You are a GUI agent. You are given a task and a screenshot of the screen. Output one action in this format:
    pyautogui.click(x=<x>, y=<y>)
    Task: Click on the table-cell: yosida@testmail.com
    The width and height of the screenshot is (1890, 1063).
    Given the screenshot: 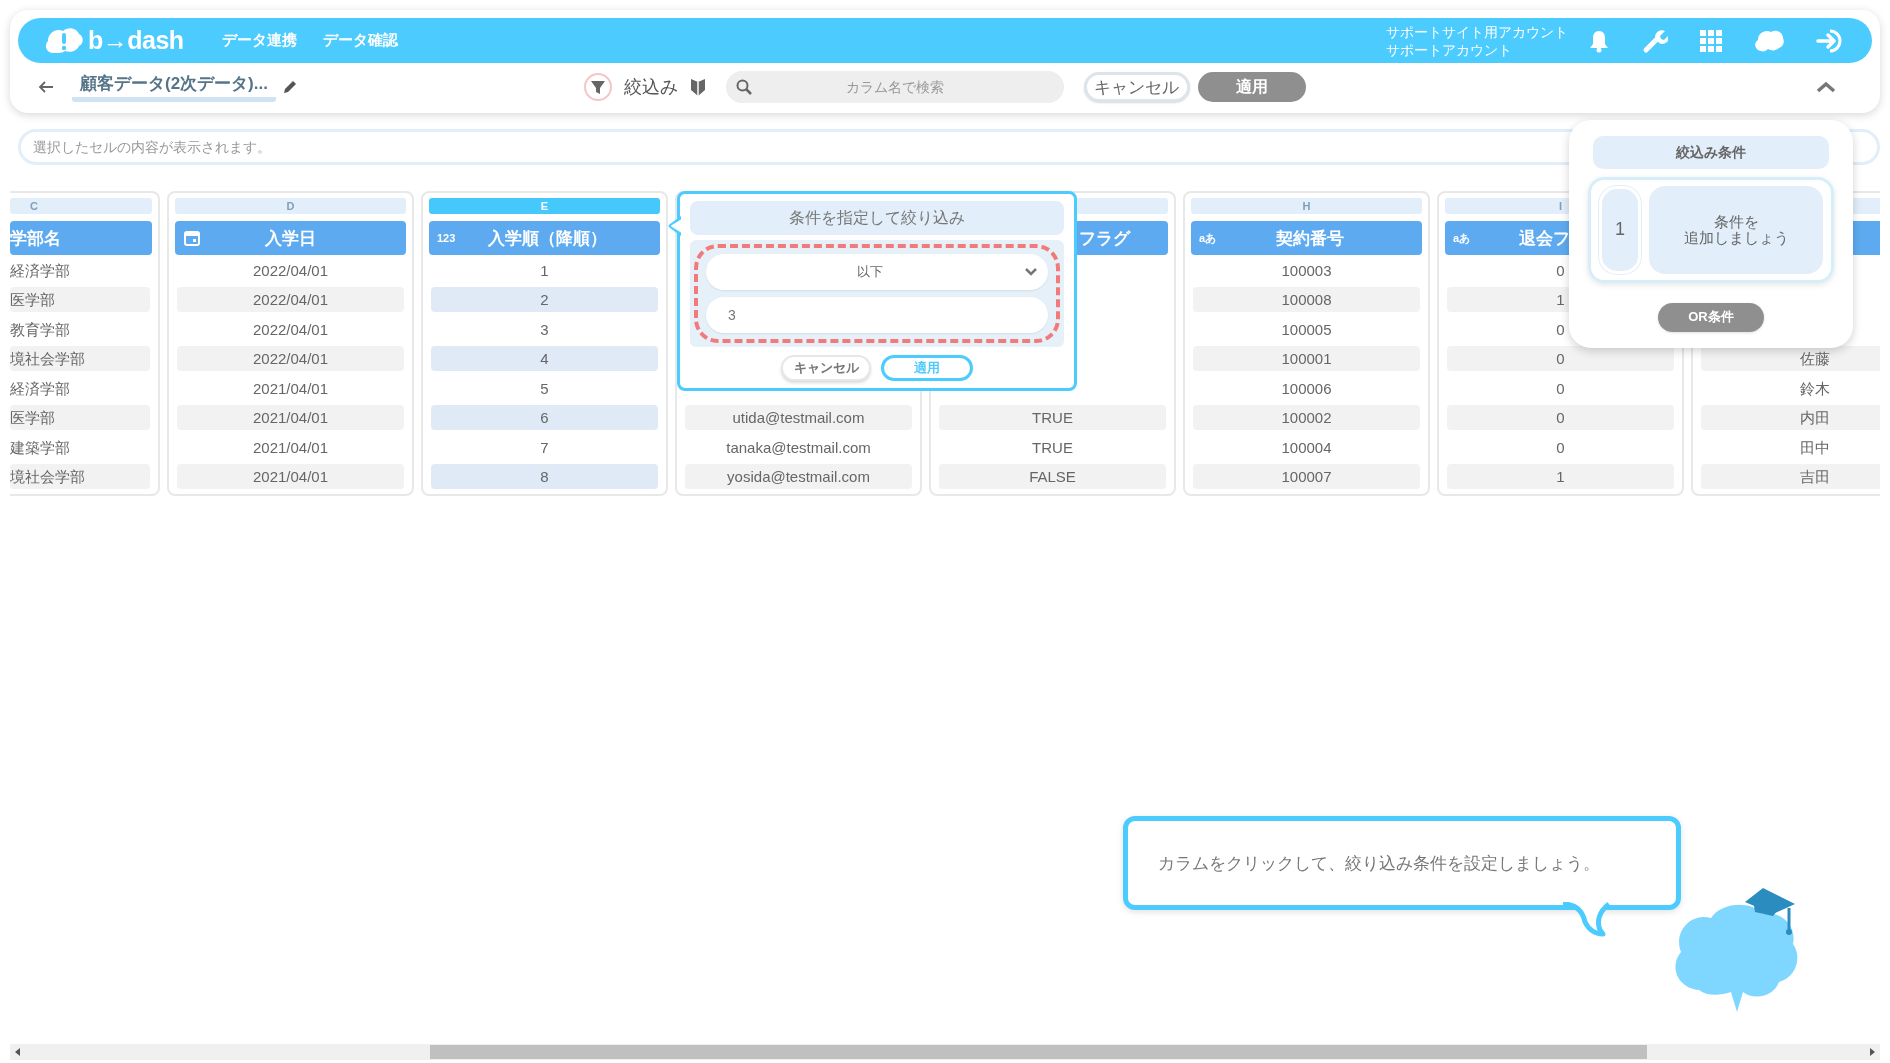 What is the action you would take?
    pyautogui.click(x=798, y=476)
    